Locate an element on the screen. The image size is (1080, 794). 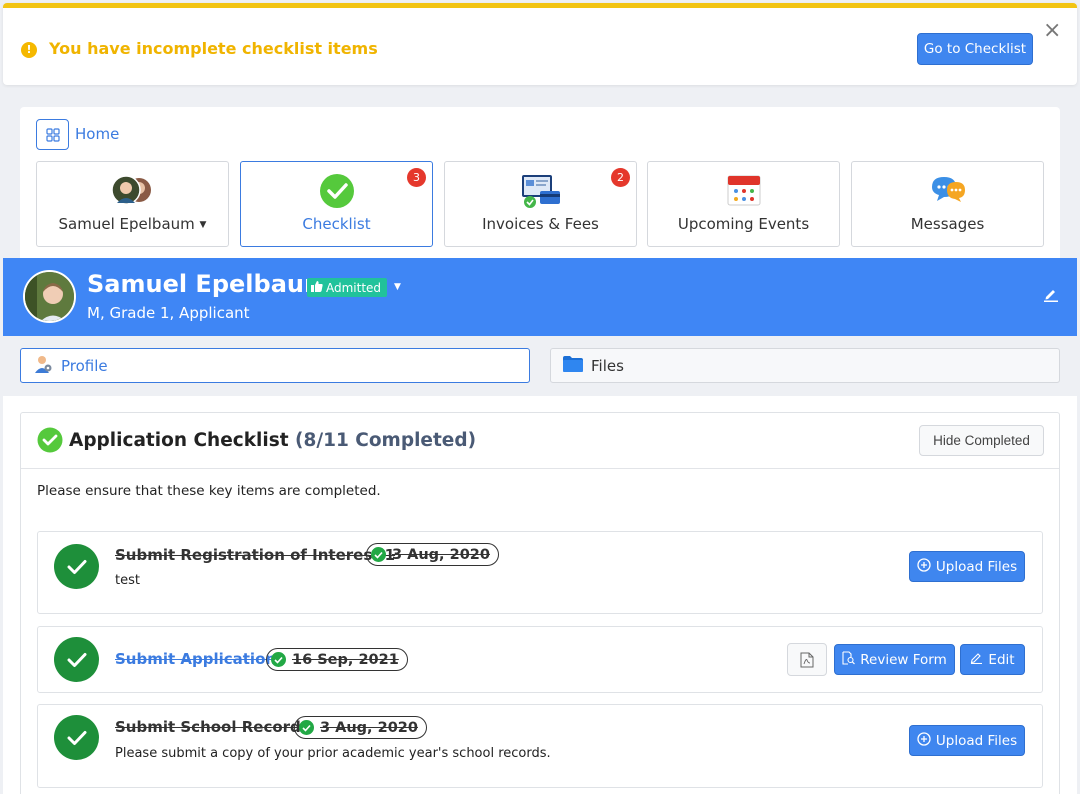
completion-date-pill: 16 Sep, 2021 is located at coordinates (337, 659).